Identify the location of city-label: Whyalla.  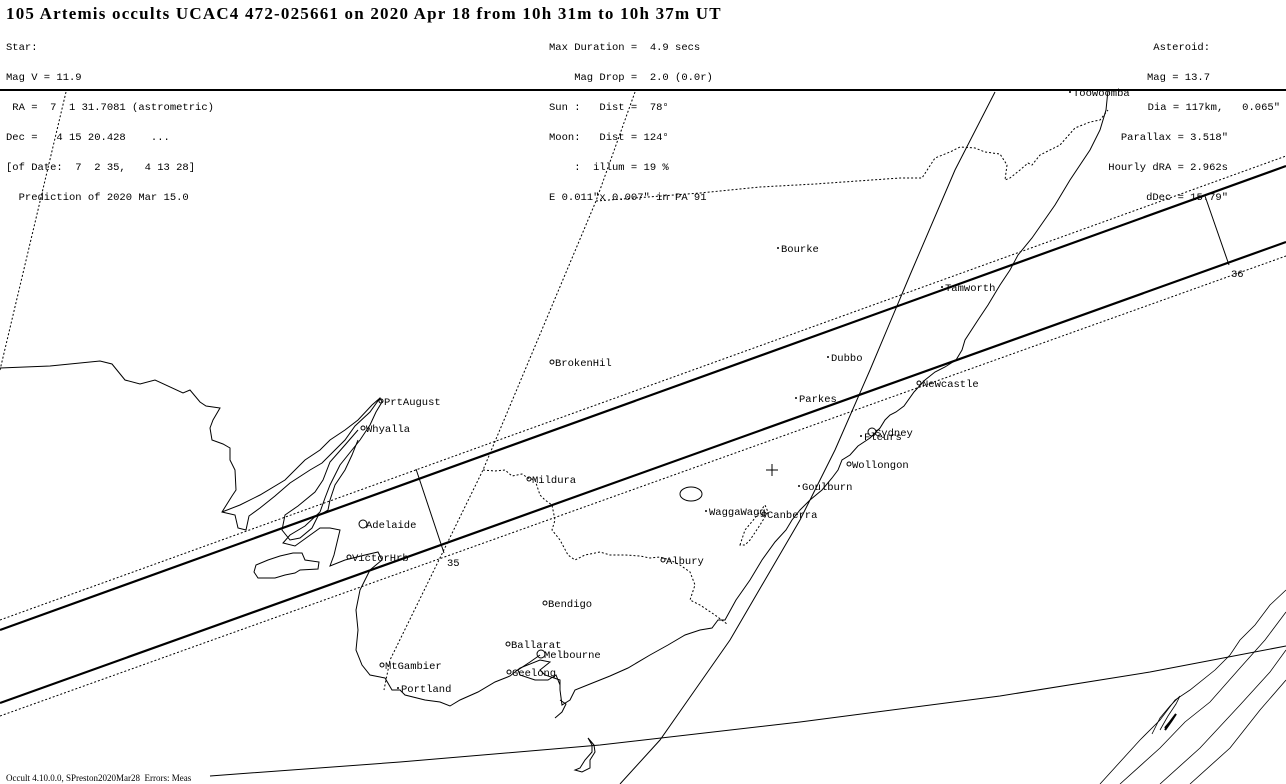
(388, 430).